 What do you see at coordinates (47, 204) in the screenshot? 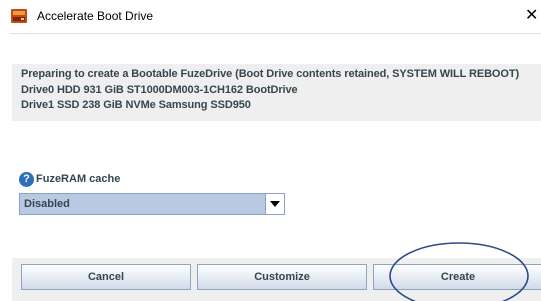
I see `fuzeram-cache-selected-value: Disabled` at bounding box center [47, 204].